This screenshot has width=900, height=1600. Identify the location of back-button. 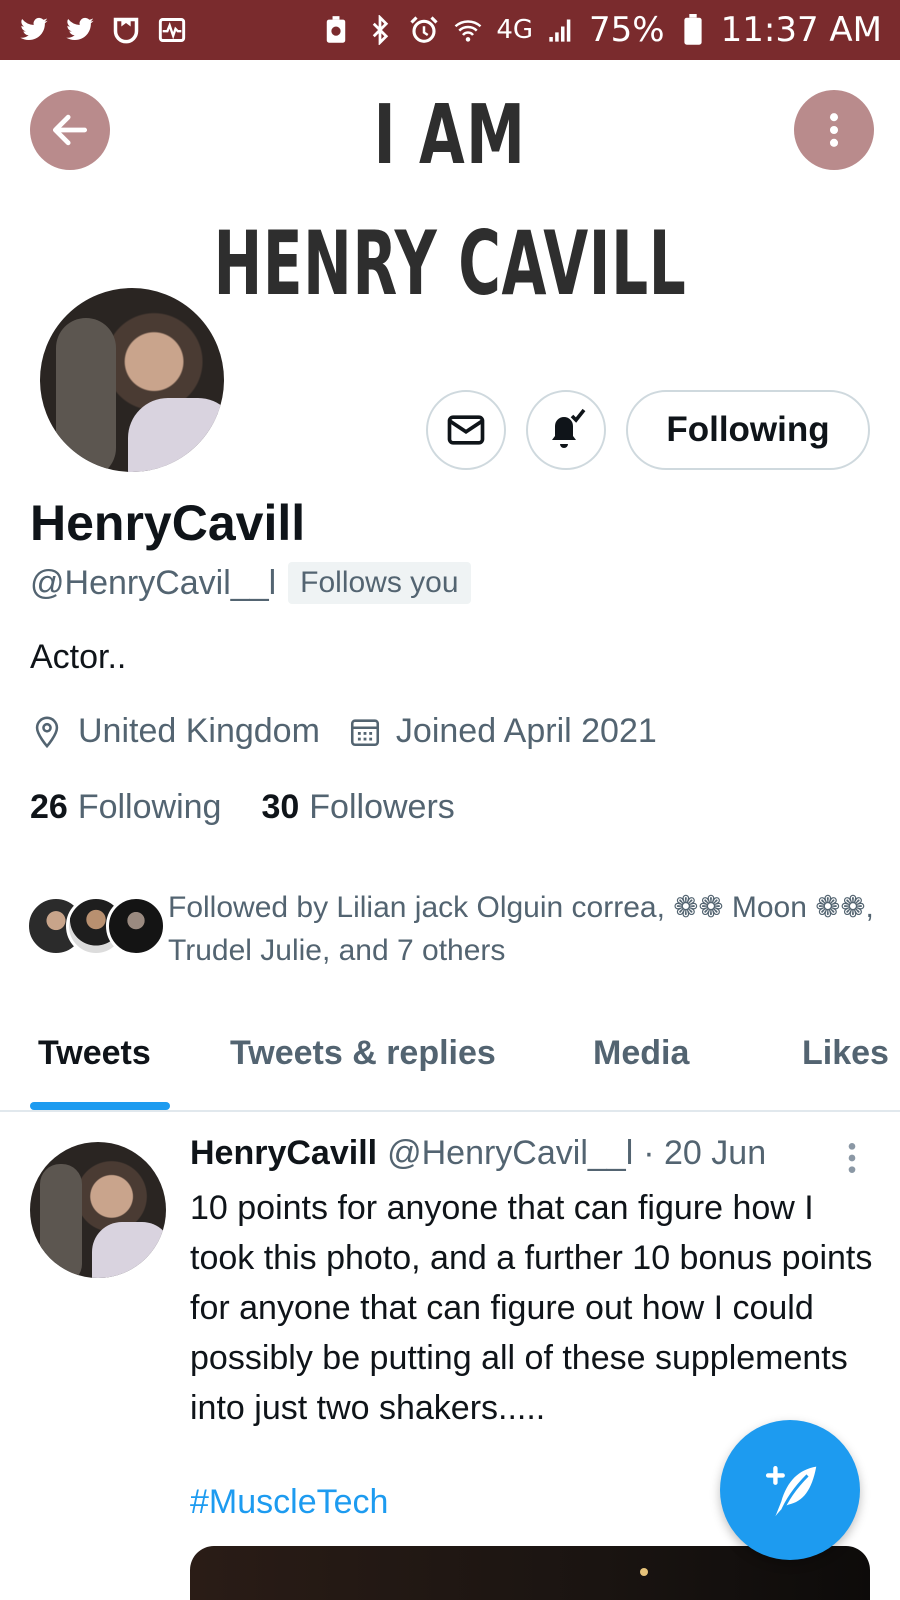
(70, 130).